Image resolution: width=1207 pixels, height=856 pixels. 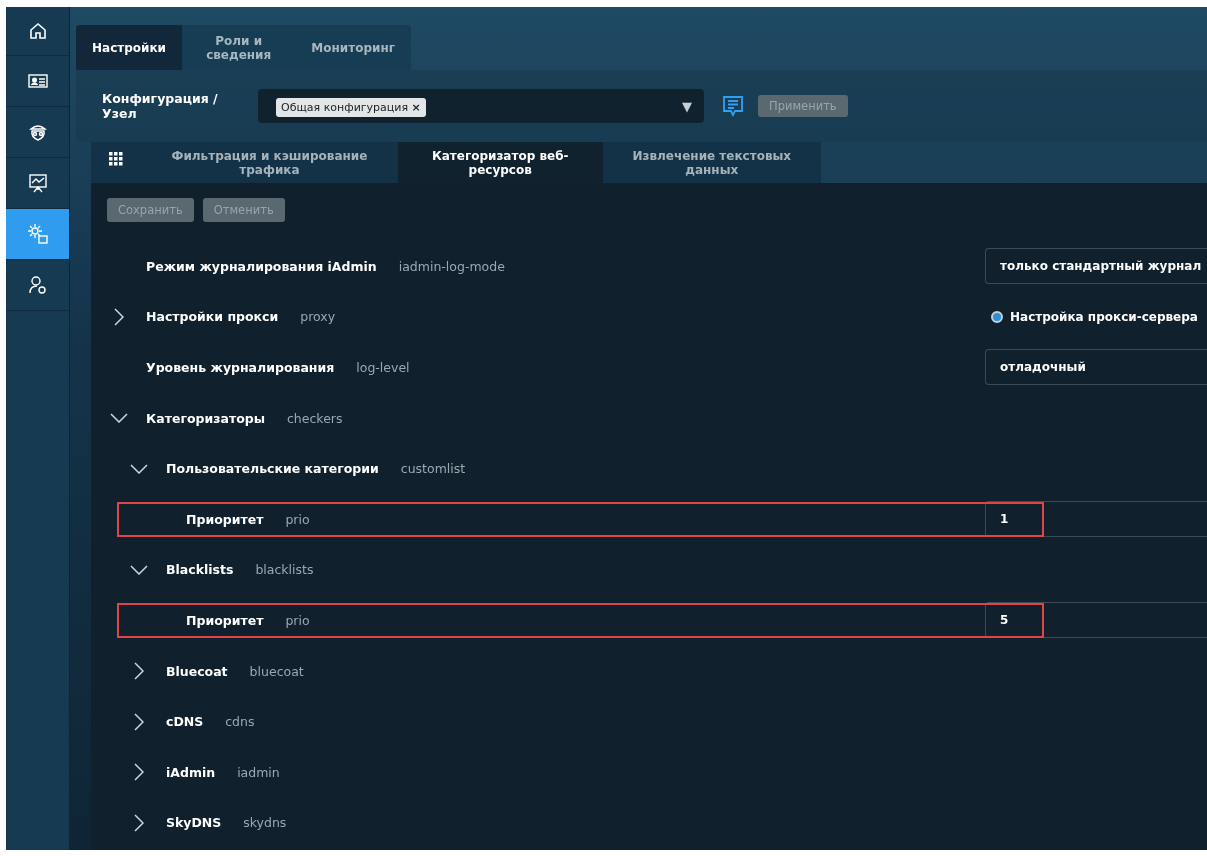 What do you see at coordinates (1096, 367) in the screenshot?
I see `select-field: отладочный` at bounding box center [1096, 367].